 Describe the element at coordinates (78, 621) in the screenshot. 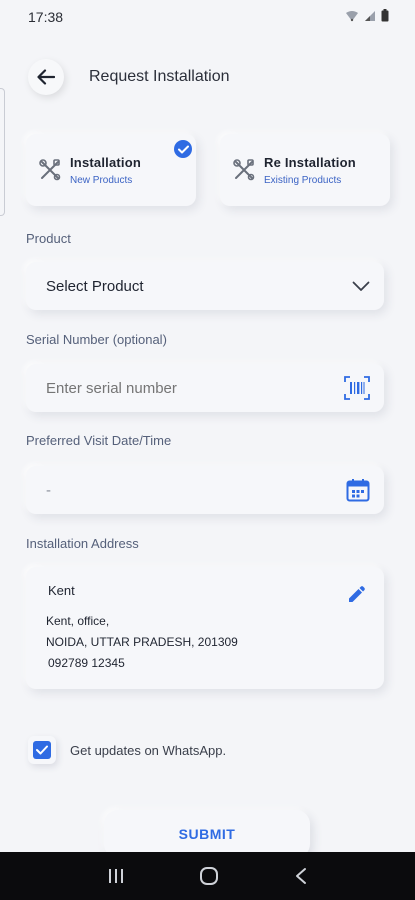

I see `address-line-1: Kent, office,` at that location.